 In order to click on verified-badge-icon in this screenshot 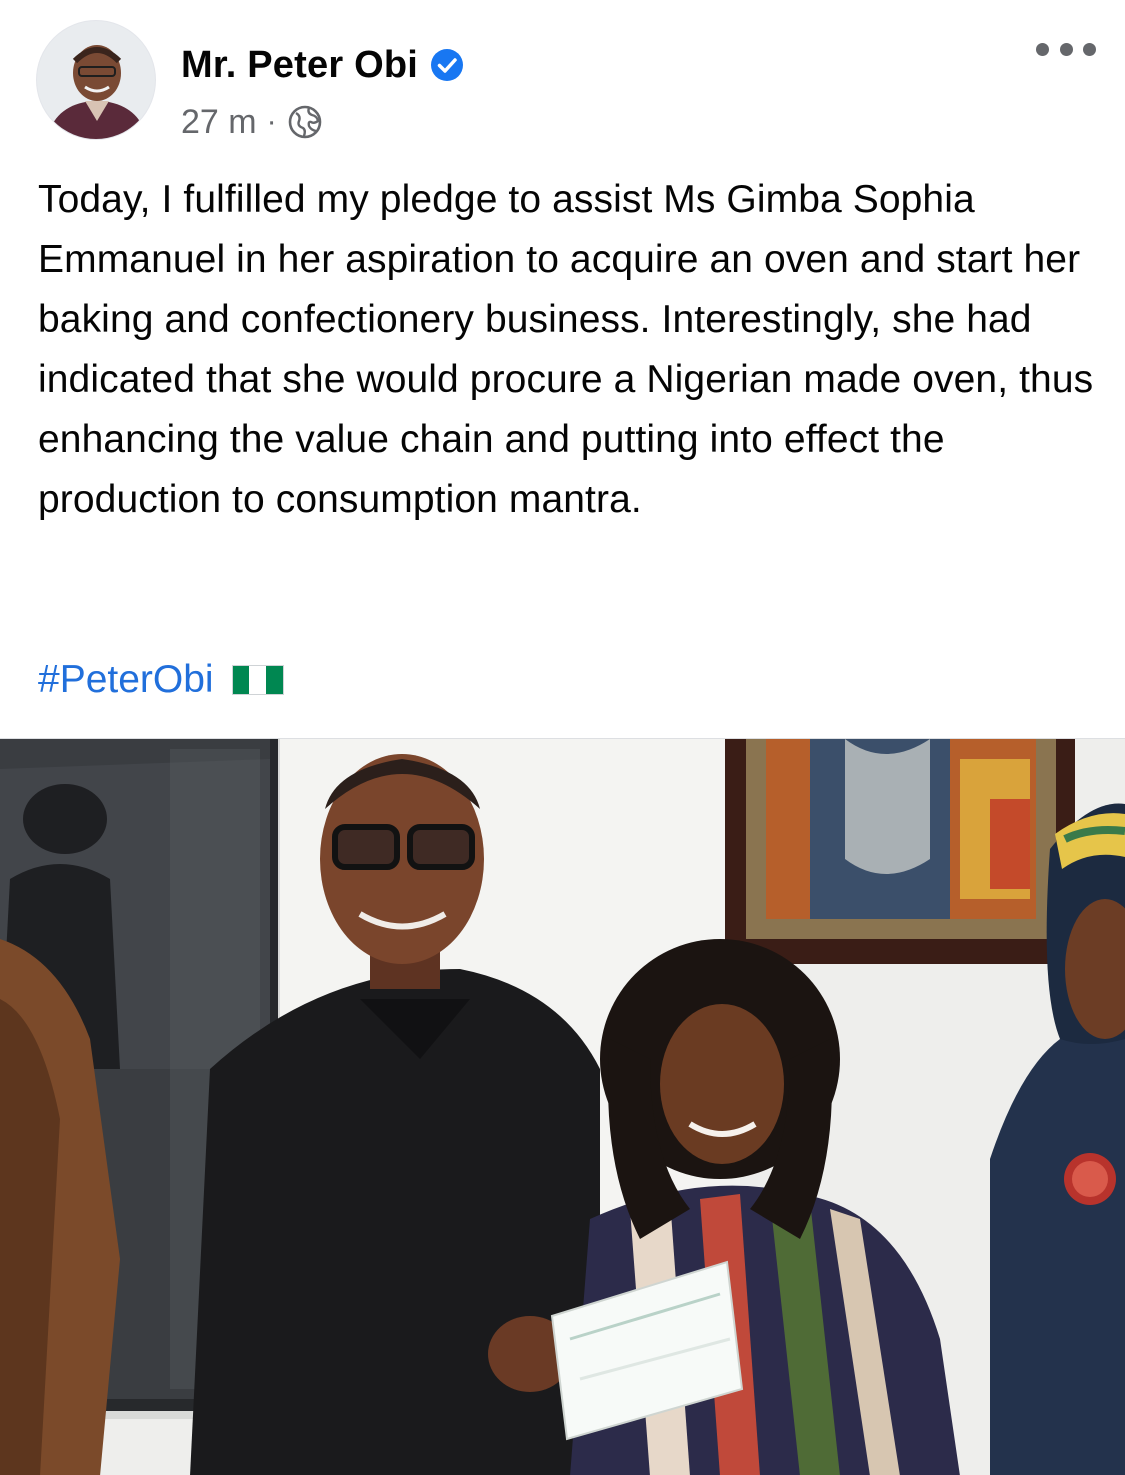, I will do `click(447, 65)`.